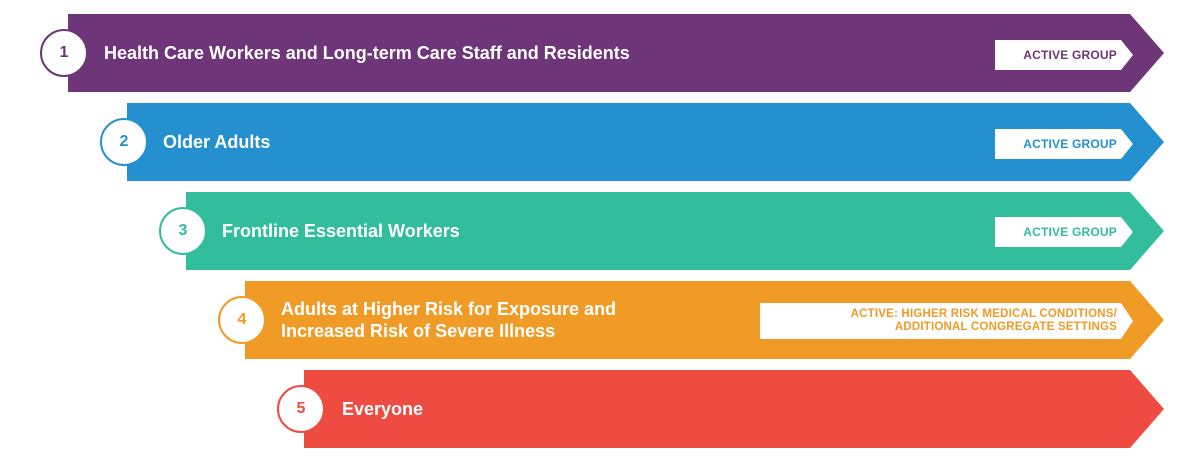 This screenshot has height=468, width=1181. I want to click on group-5-number-badge: 5, so click(301, 409).